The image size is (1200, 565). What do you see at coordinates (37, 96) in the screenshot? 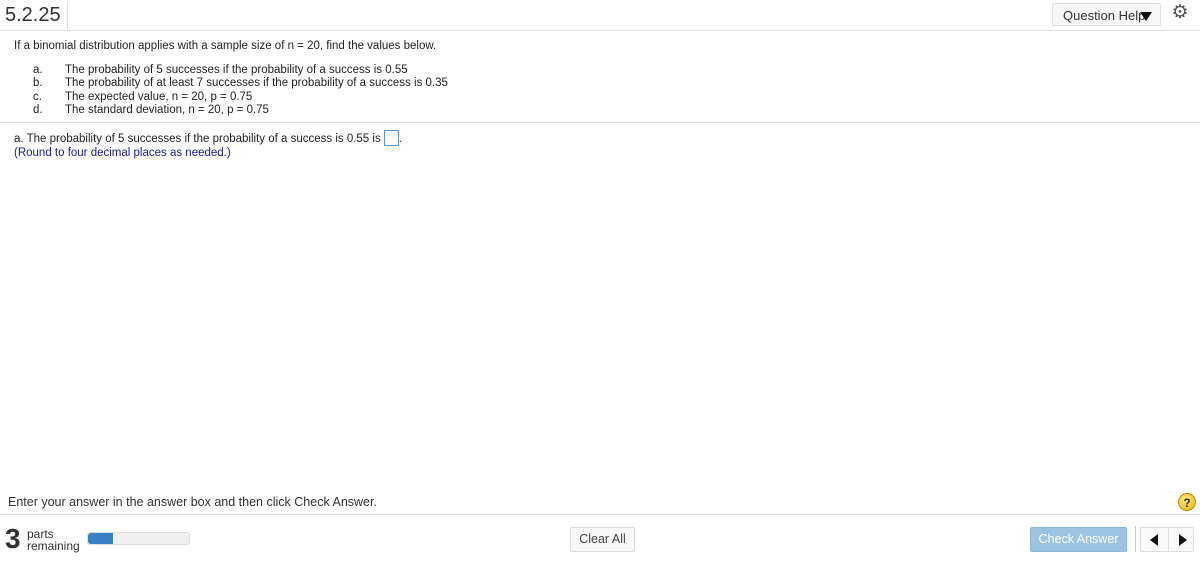
I see `item-label: c.` at bounding box center [37, 96].